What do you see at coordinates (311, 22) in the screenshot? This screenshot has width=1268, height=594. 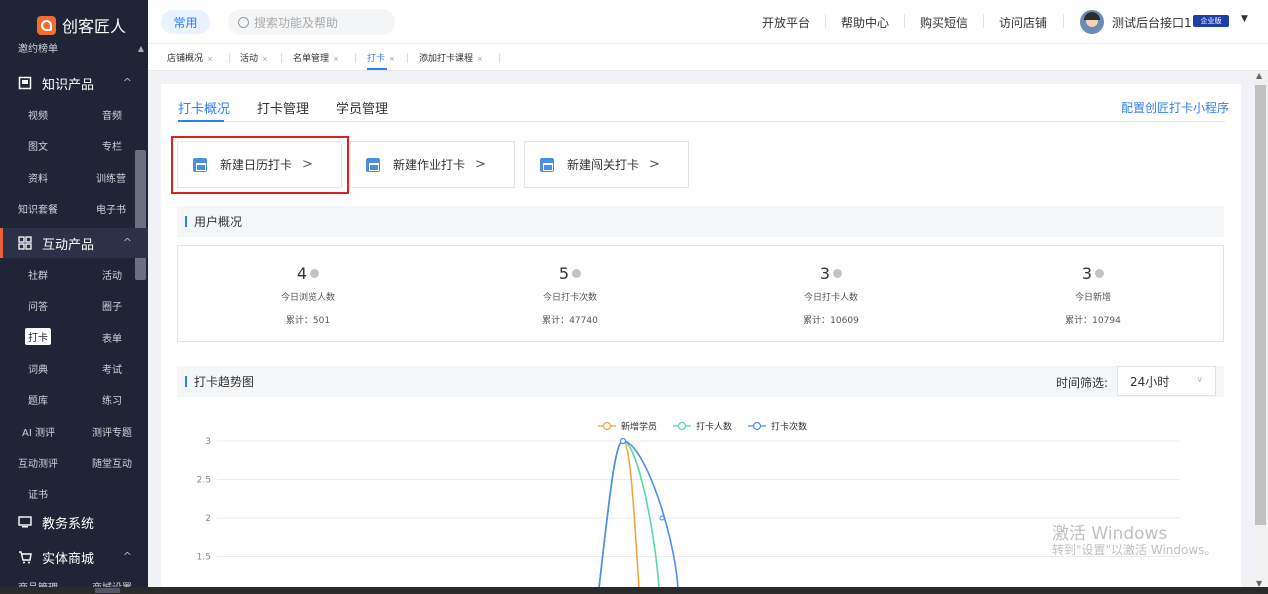 I see `search-input: 搜索功能及帮助` at bounding box center [311, 22].